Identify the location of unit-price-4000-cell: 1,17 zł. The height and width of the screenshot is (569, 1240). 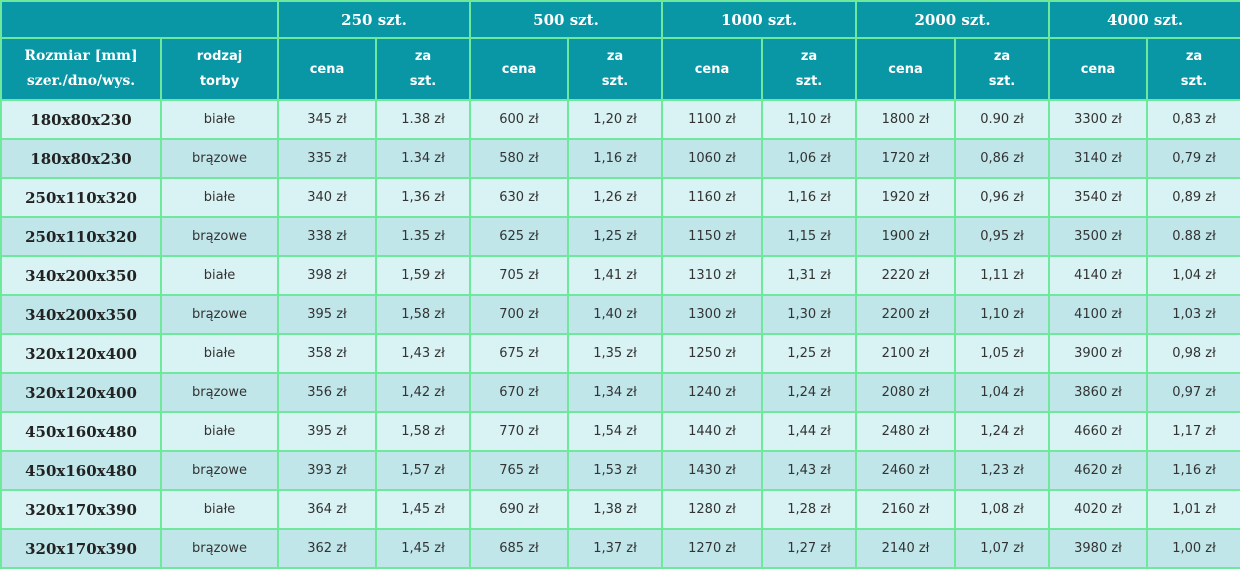
(1193, 431).